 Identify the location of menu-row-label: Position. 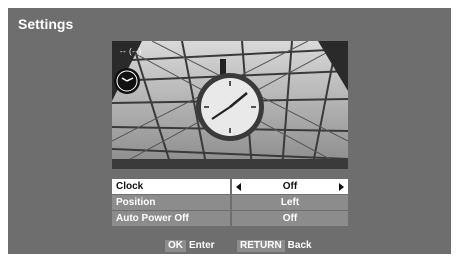
(171, 202).